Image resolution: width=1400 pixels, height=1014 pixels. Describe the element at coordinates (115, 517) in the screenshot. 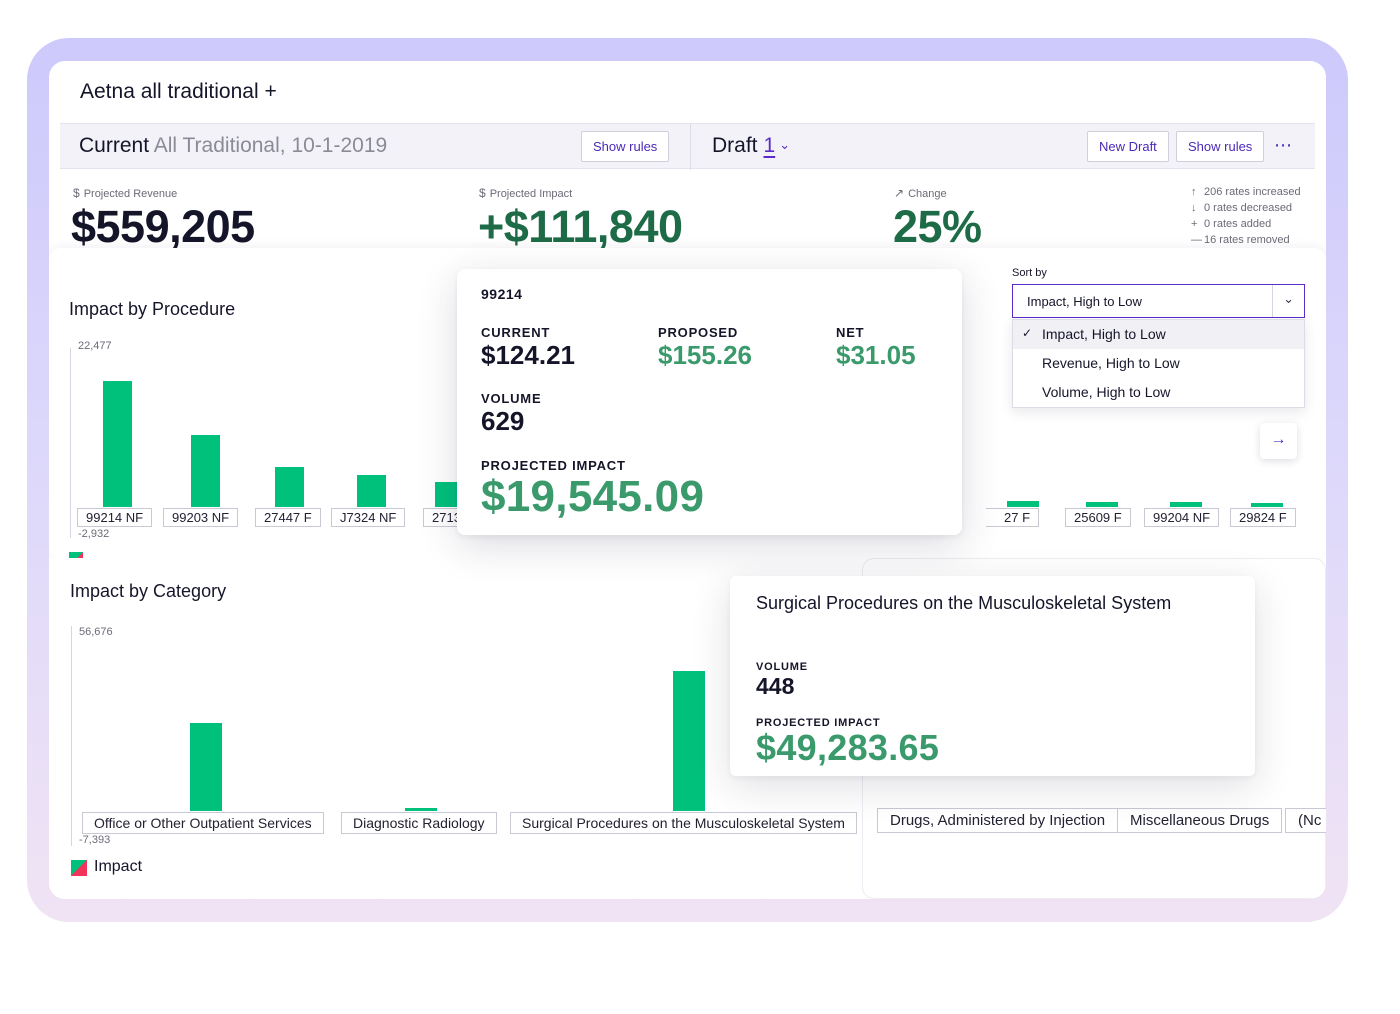

I see `x-tick-label: 99214 NF` at that location.